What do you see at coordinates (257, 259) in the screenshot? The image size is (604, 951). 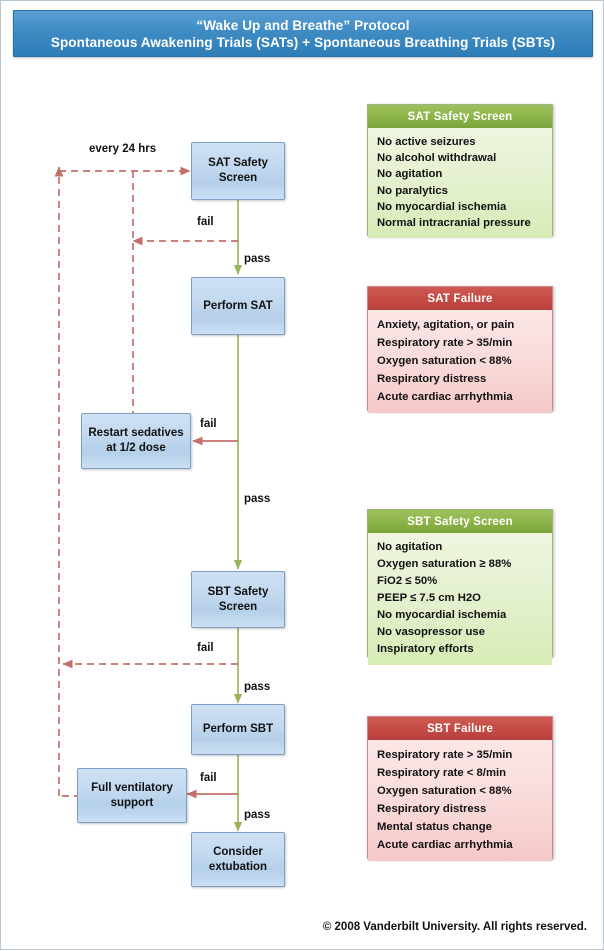 I see `edge-label-sat-screen-pass: pass` at bounding box center [257, 259].